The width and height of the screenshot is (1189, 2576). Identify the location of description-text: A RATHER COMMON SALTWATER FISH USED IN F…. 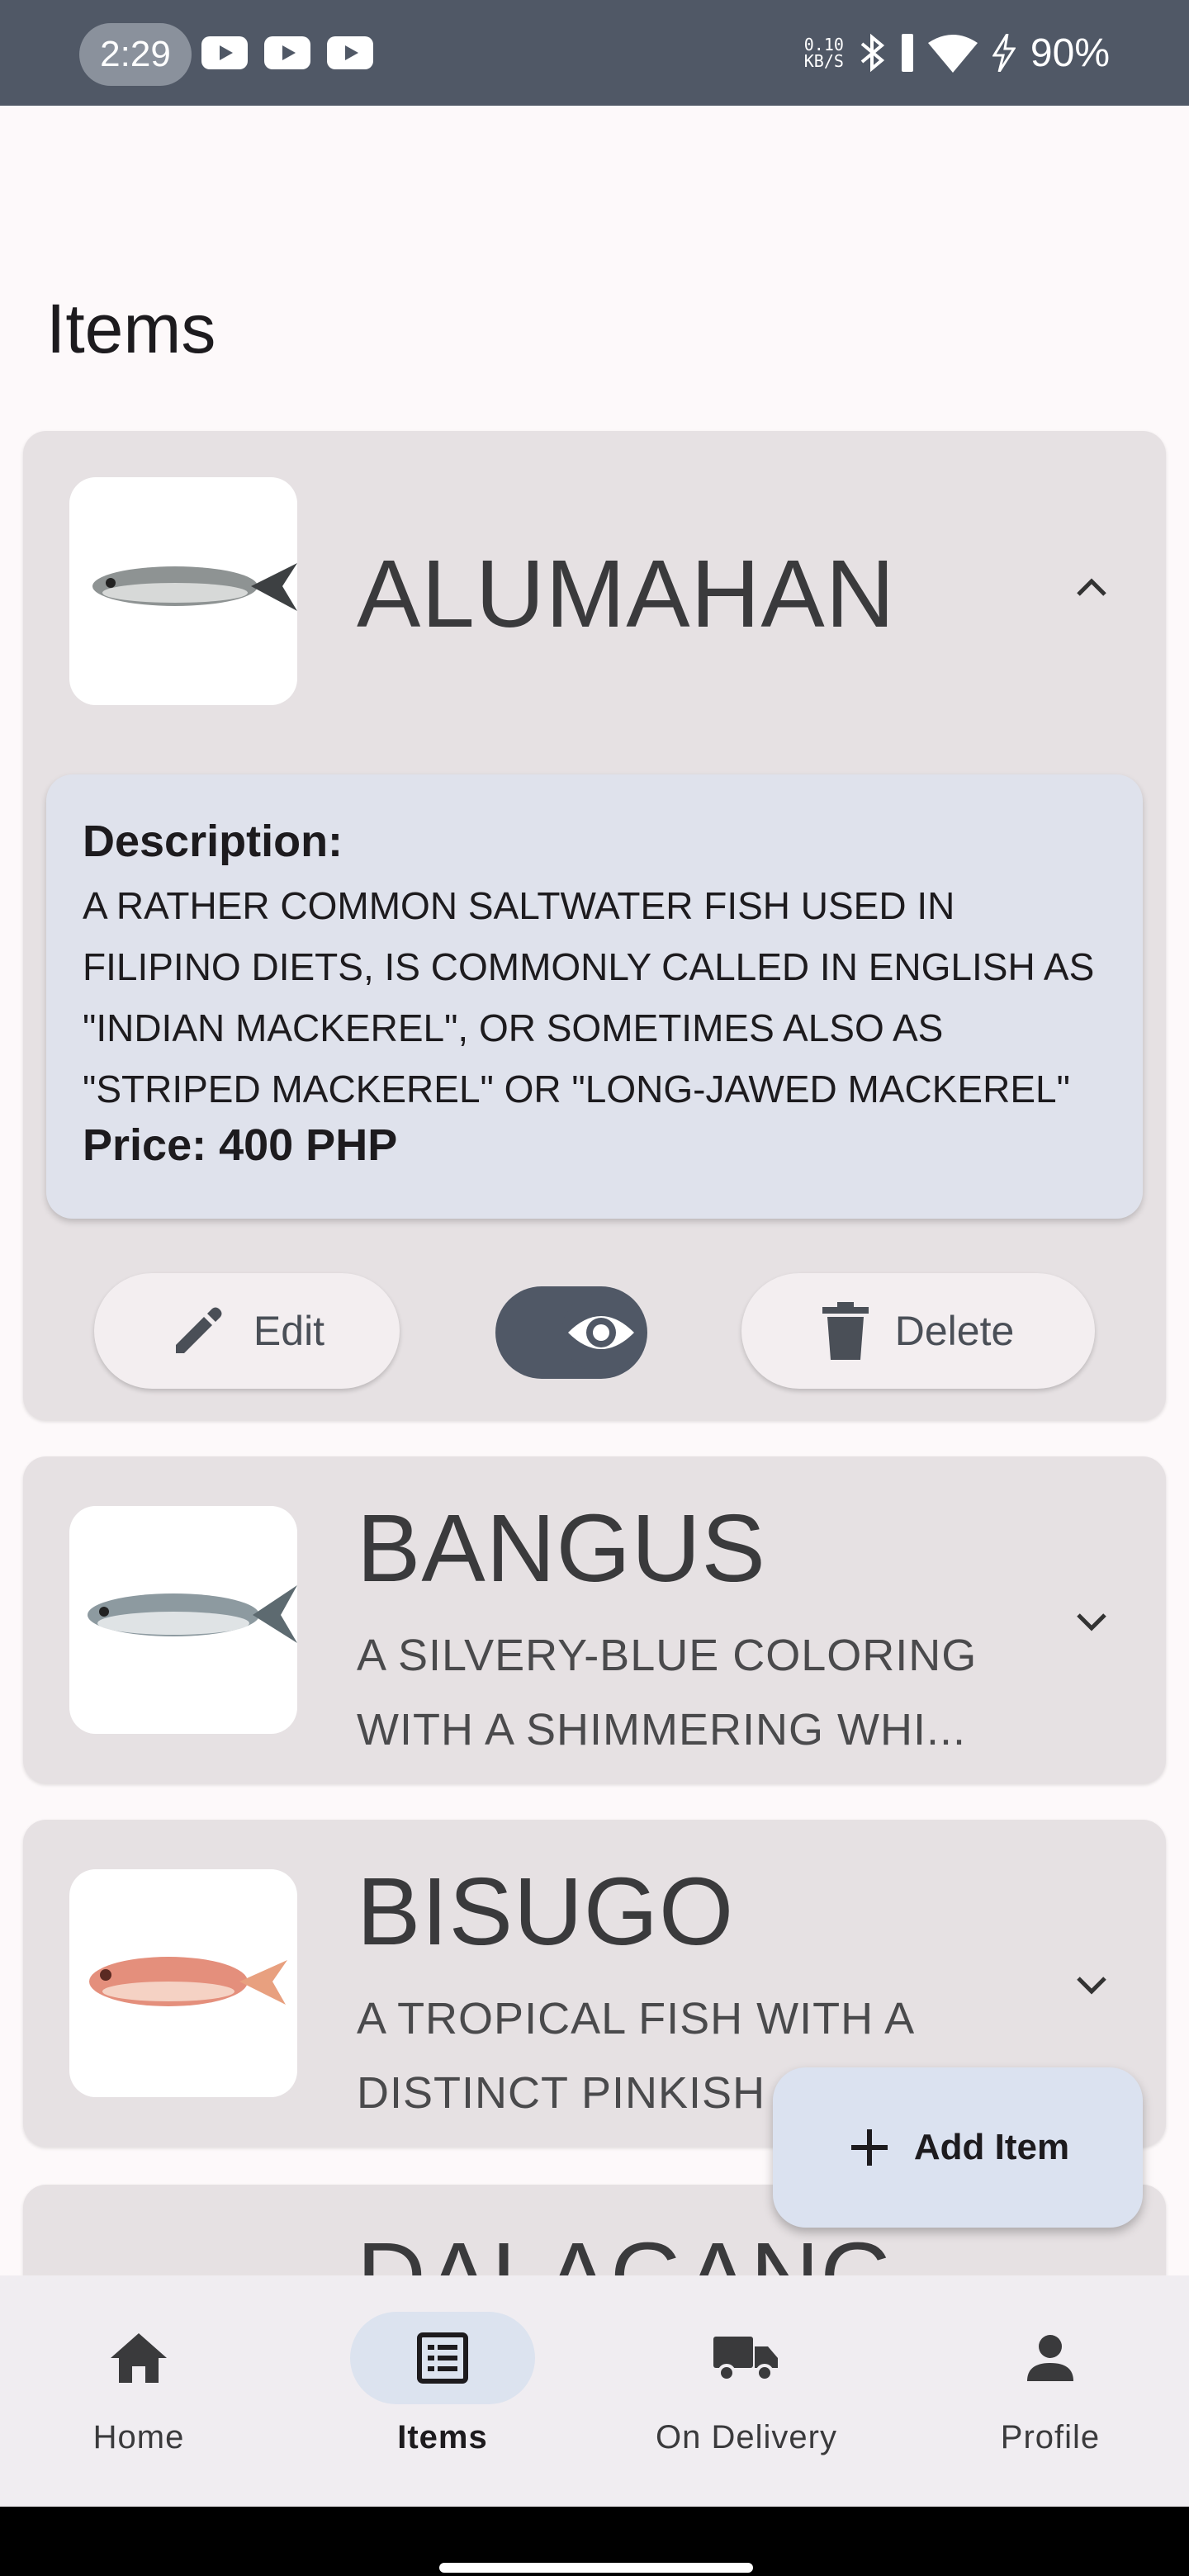
(589, 997).